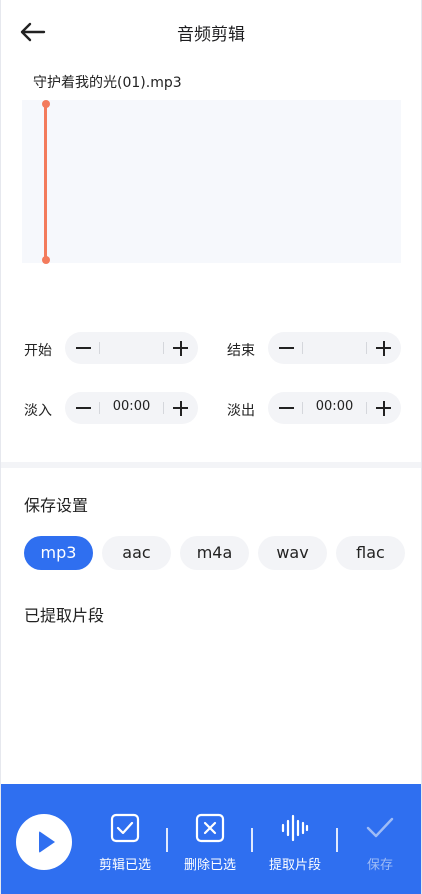 Image resolution: width=422 pixels, height=894 pixels. What do you see at coordinates (180, 408) in the screenshot?
I see `fade-in-plus-button` at bounding box center [180, 408].